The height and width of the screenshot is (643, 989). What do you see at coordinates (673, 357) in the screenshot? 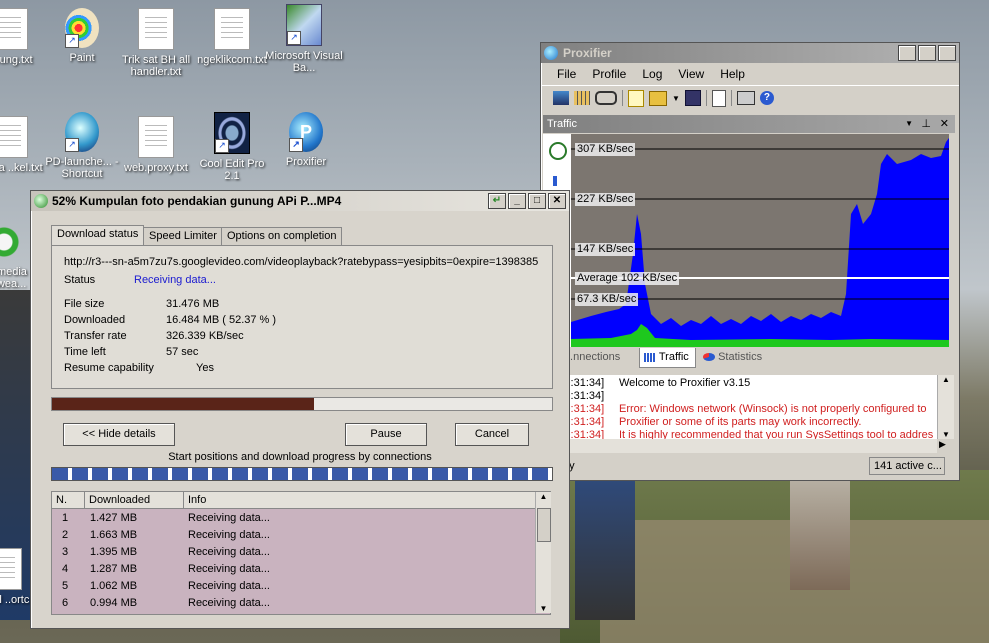
I see `tab-traffic-label: Traffic` at bounding box center [673, 357].